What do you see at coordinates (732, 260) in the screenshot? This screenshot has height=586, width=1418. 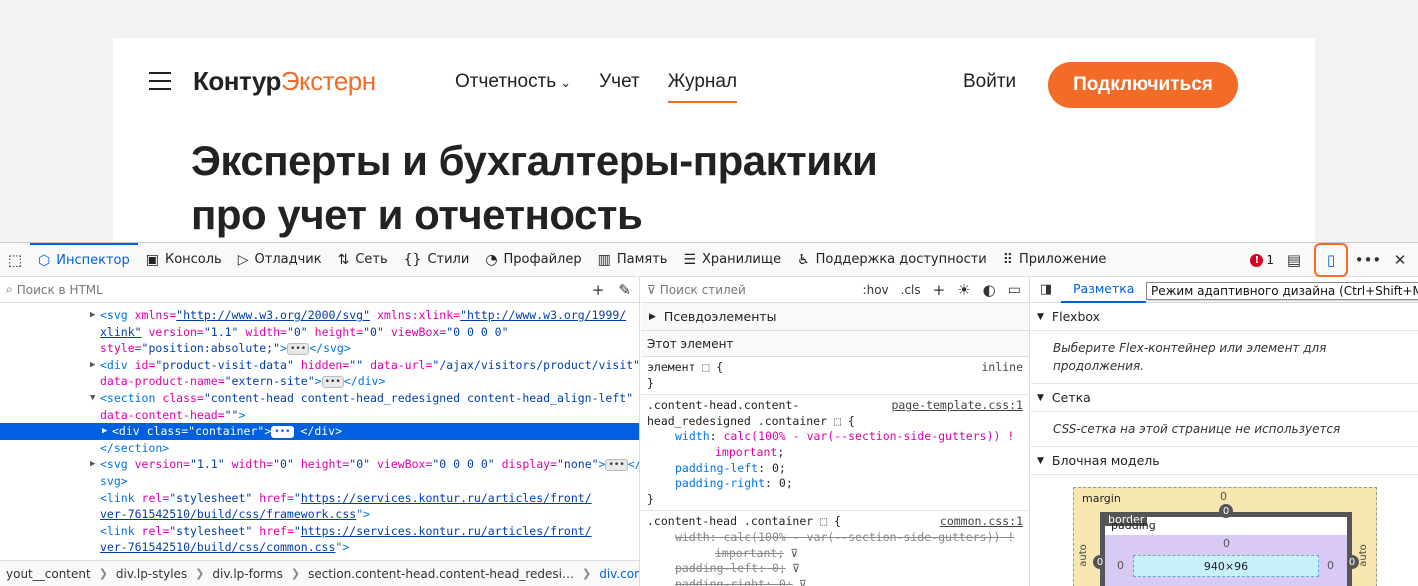 I see `tab-storage: ☰ Хранилище` at bounding box center [732, 260].